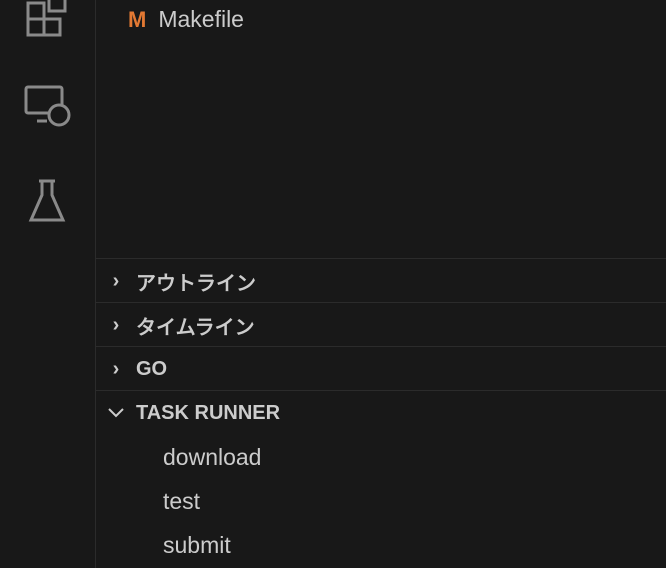  What do you see at coordinates (47, 105) in the screenshot?
I see `remote-explorer-icon` at bounding box center [47, 105].